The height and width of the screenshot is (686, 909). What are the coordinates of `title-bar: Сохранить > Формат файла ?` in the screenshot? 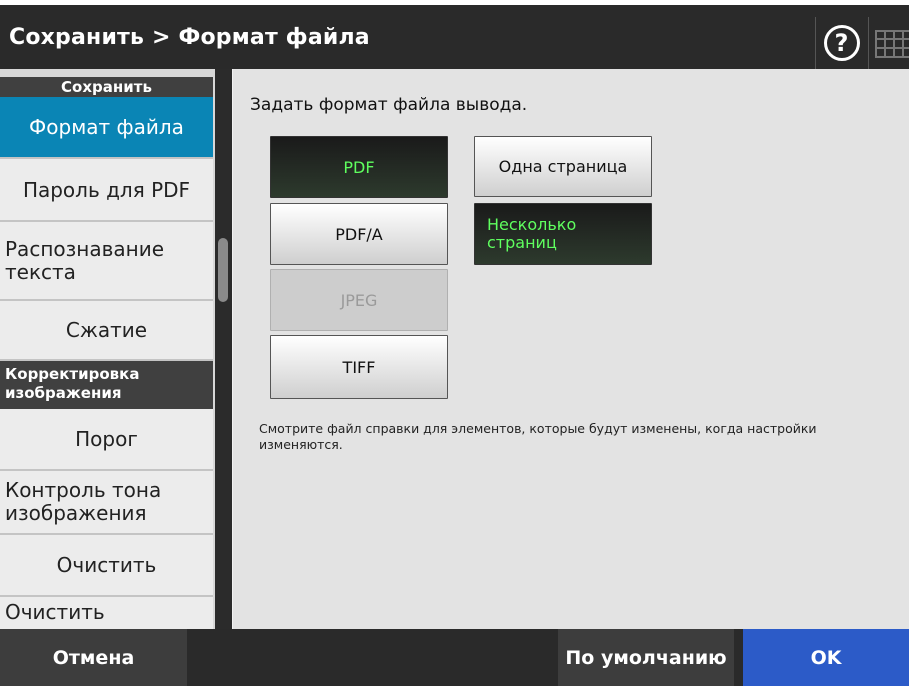 It's located at (454, 37).